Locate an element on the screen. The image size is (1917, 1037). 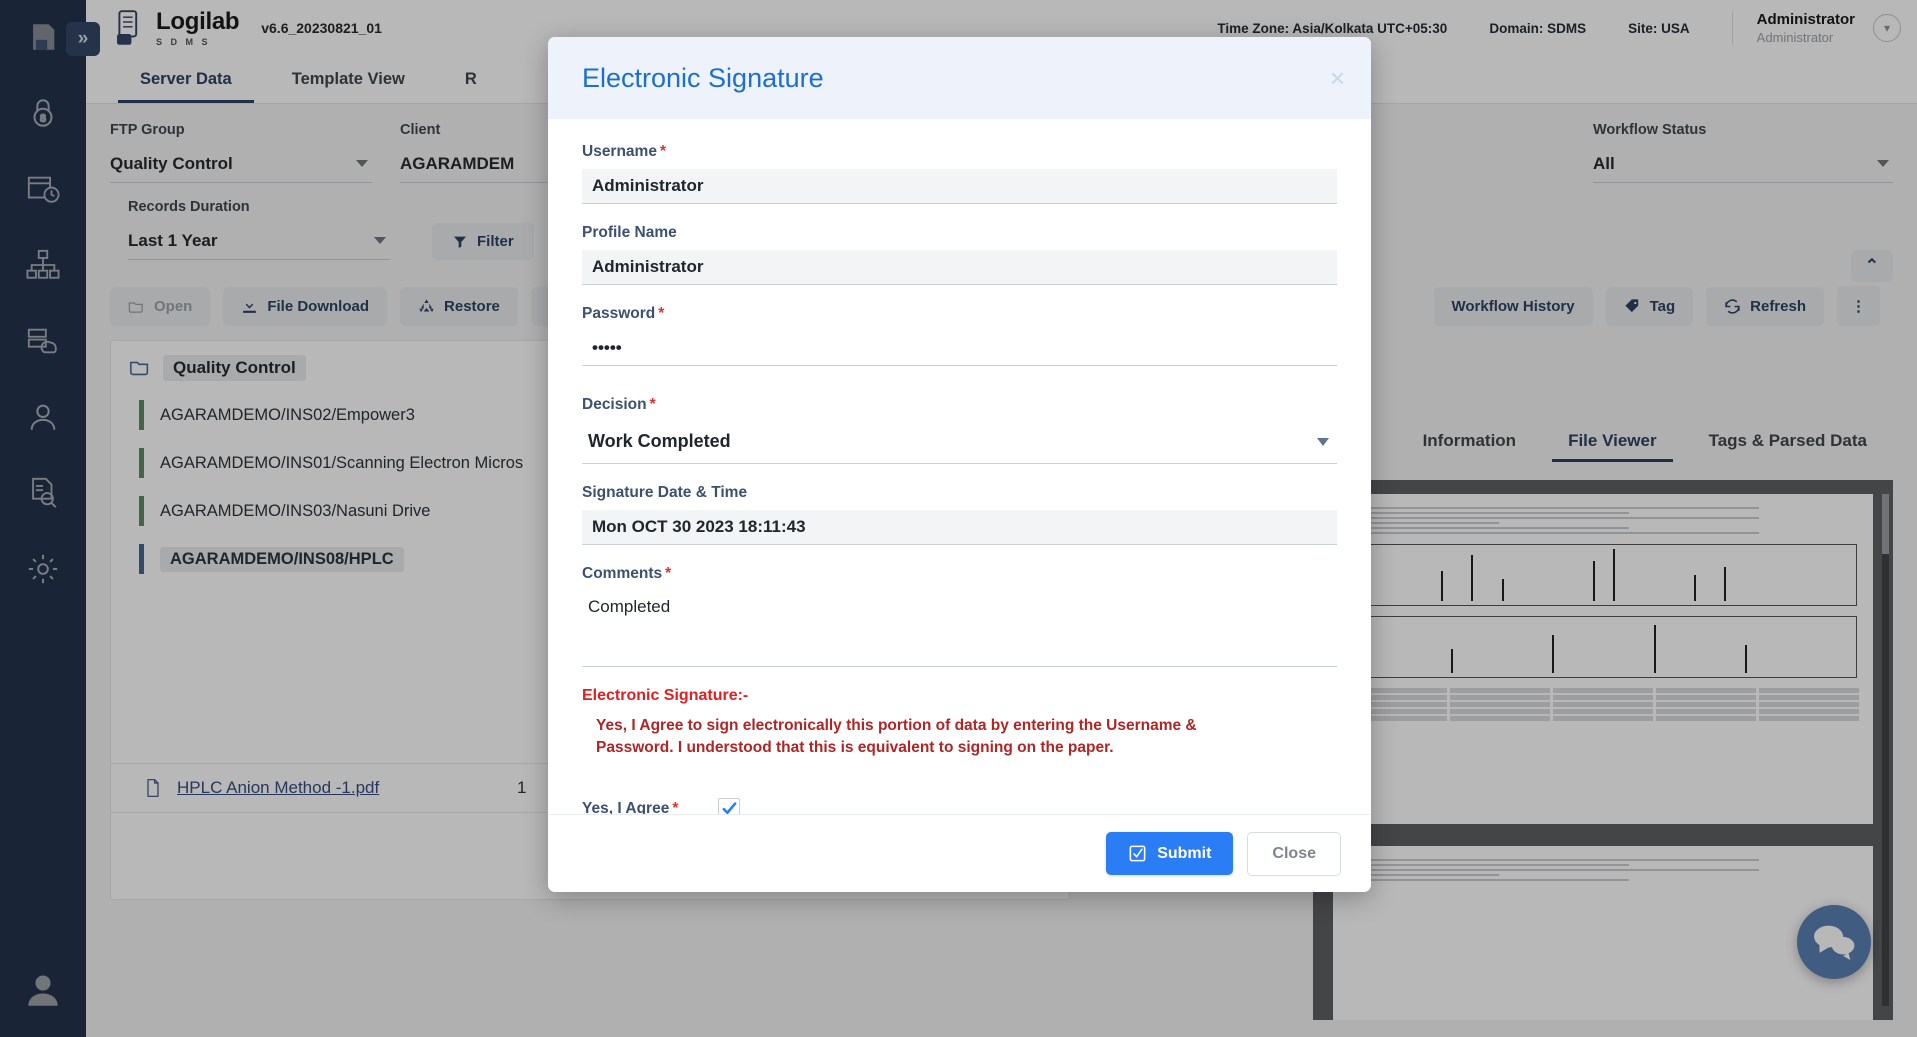
workflow-status-select: All is located at coordinates (1743, 166).